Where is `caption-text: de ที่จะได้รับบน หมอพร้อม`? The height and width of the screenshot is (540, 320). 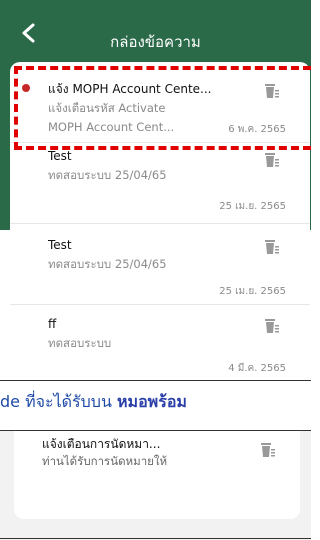 caption-text: de ที่จะได้รับบน หมอพร้อม is located at coordinates (155, 405).